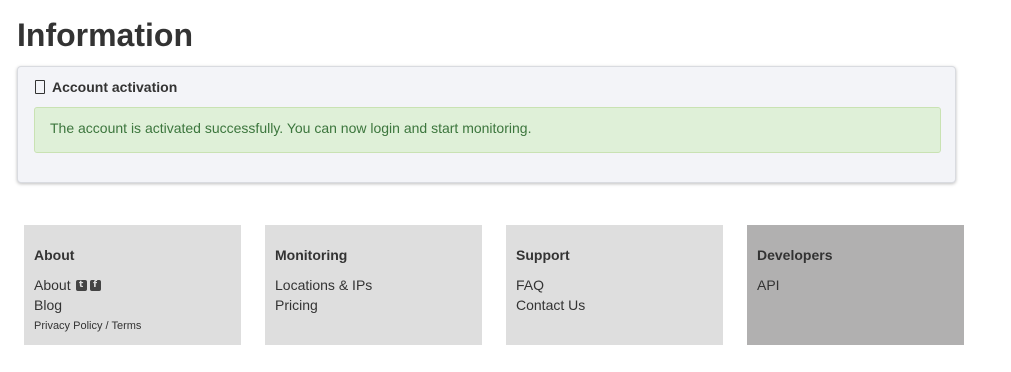  I want to click on footer-support-column: Support FAQ Contact Us, so click(614, 285).